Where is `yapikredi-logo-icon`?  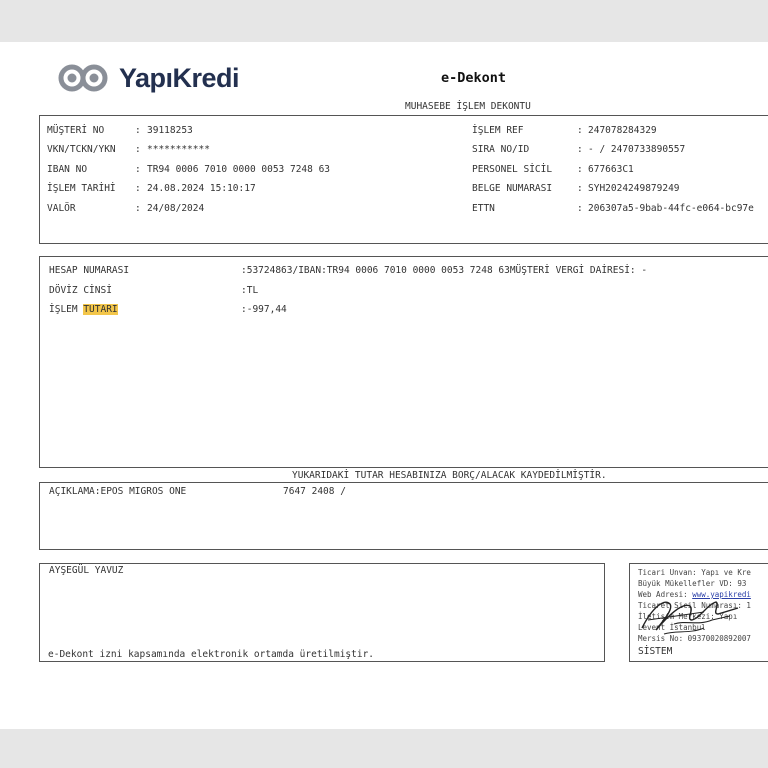 yapikredi-logo-icon is located at coordinates (83, 78).